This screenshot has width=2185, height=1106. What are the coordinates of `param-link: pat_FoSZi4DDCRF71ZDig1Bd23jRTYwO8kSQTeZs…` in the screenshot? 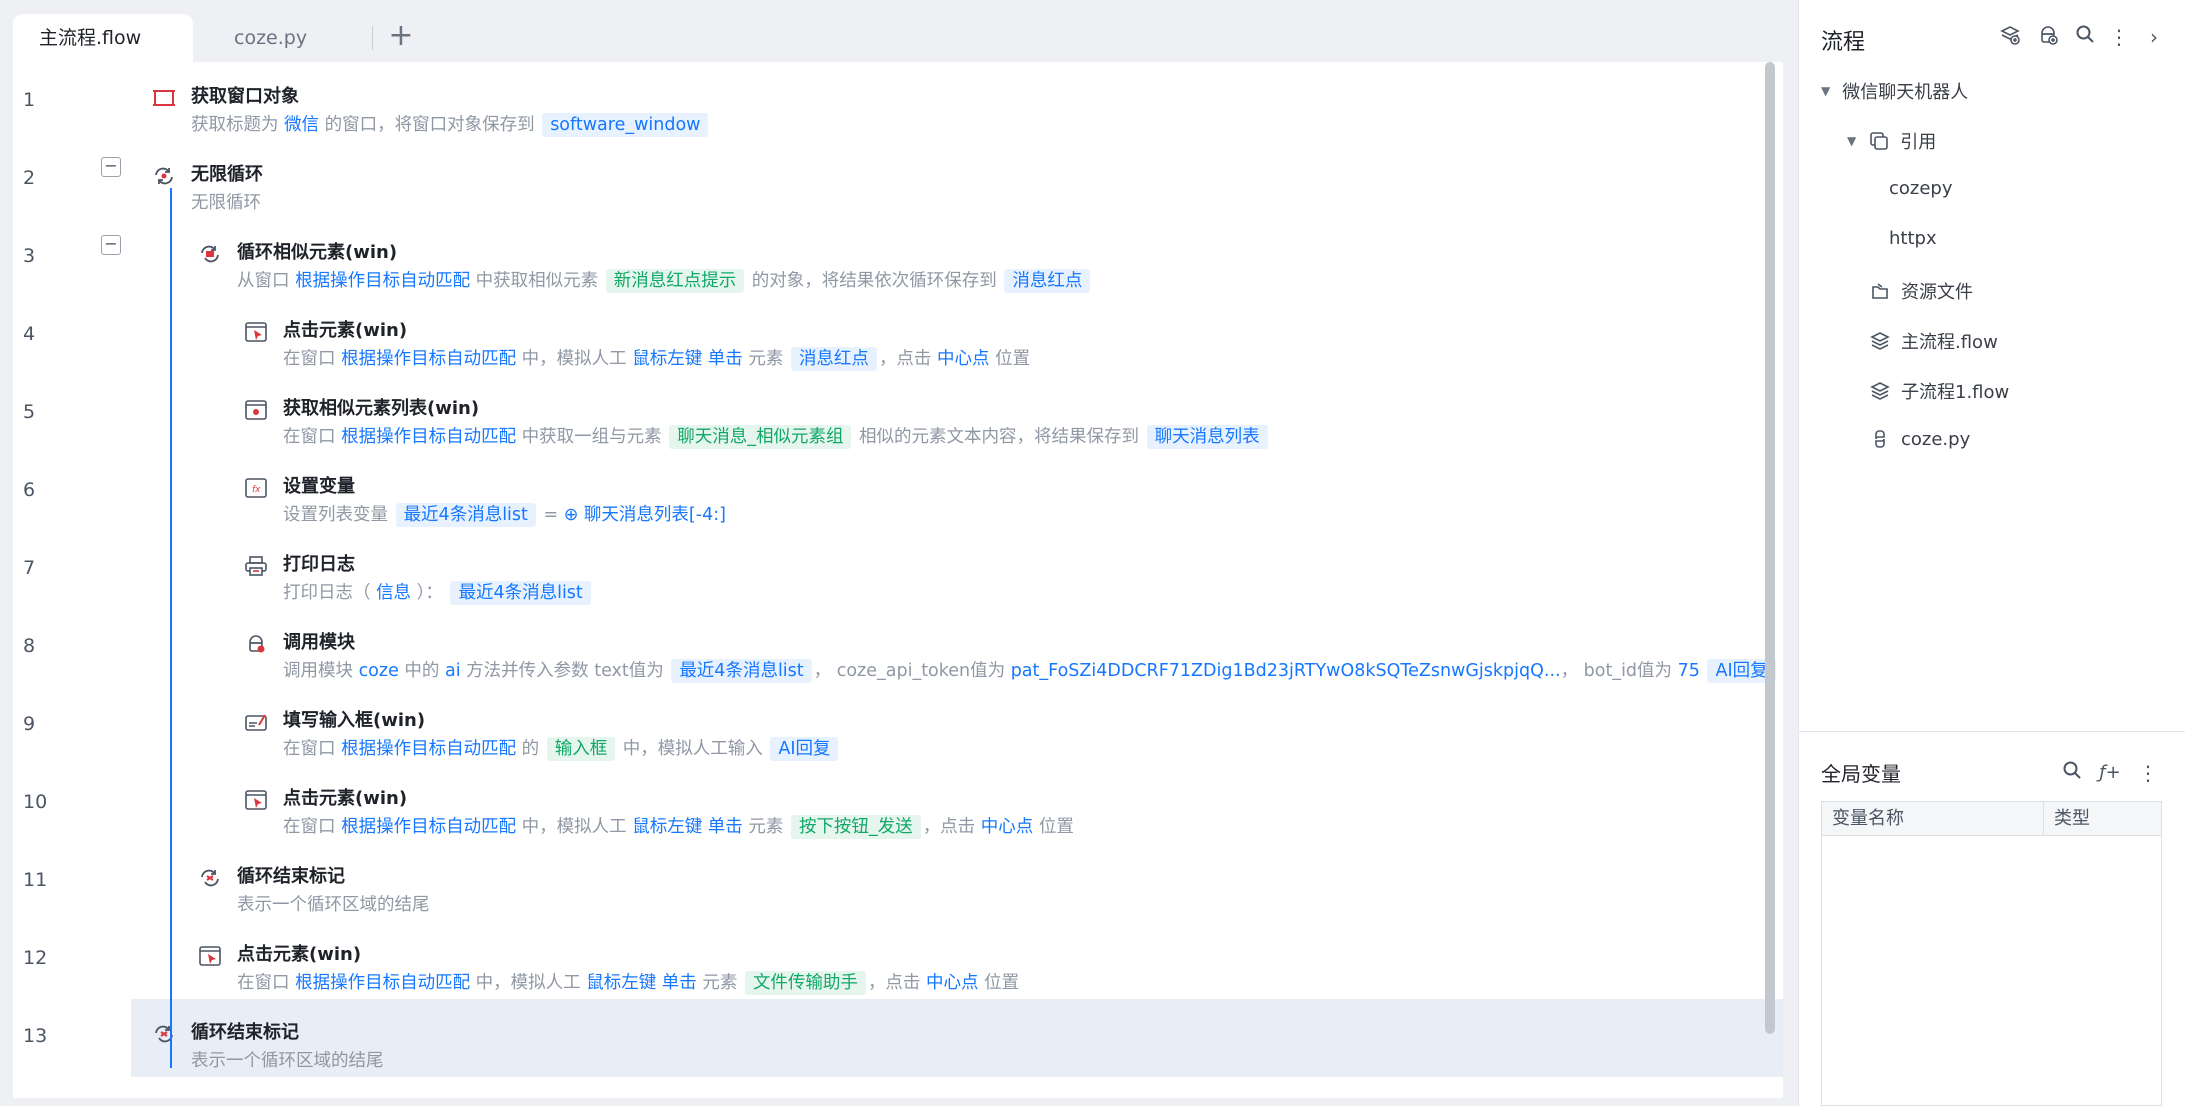 It's located at (1286, 671).